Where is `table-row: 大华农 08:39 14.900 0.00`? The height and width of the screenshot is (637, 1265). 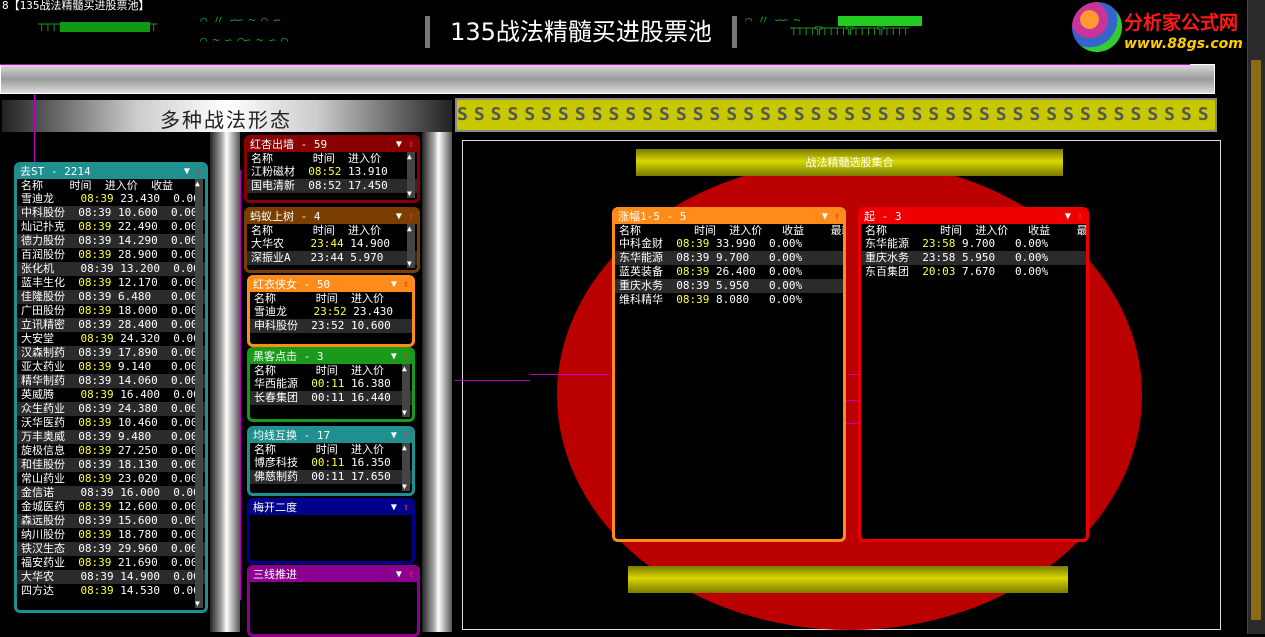
table-row: 大华农 08:39 14.900 0.00 is located at coordinates (111, 577).